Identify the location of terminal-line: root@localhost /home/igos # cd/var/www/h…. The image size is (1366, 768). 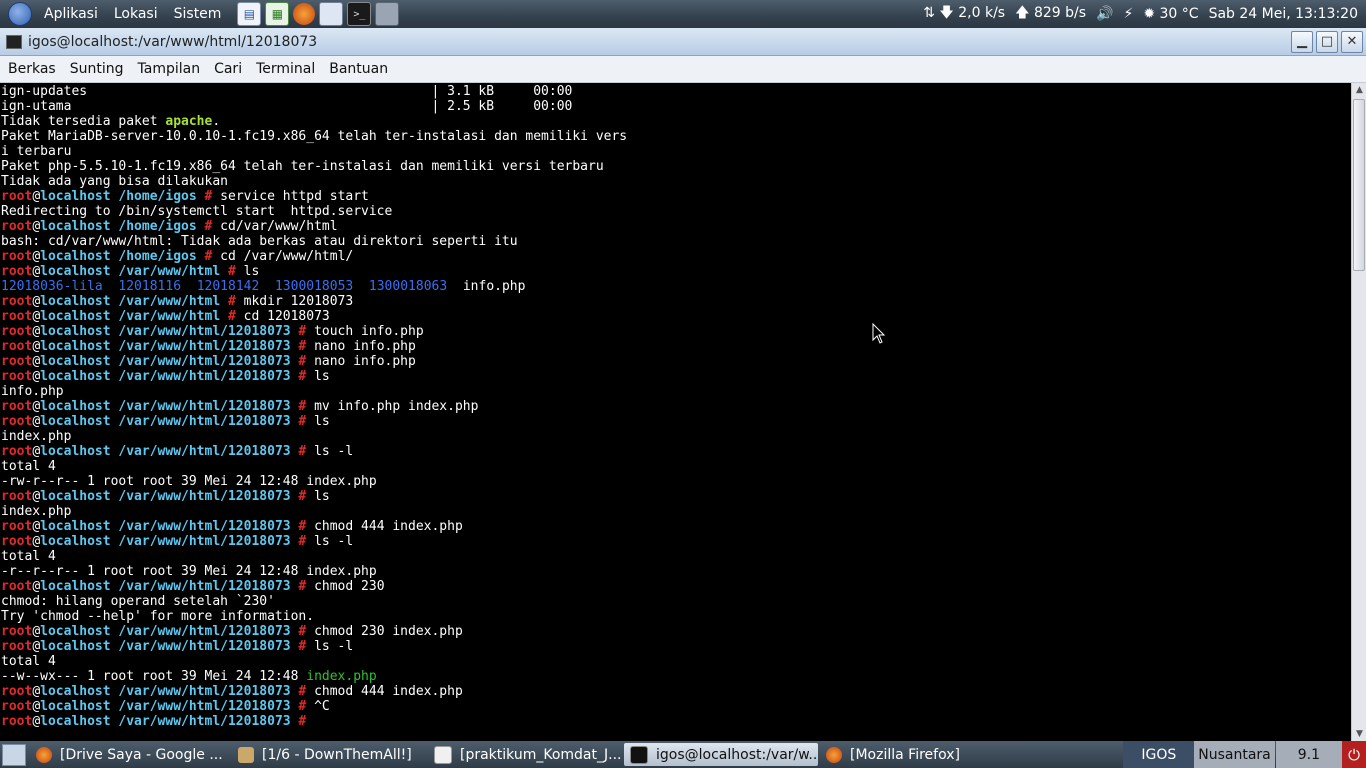
(676, 226).